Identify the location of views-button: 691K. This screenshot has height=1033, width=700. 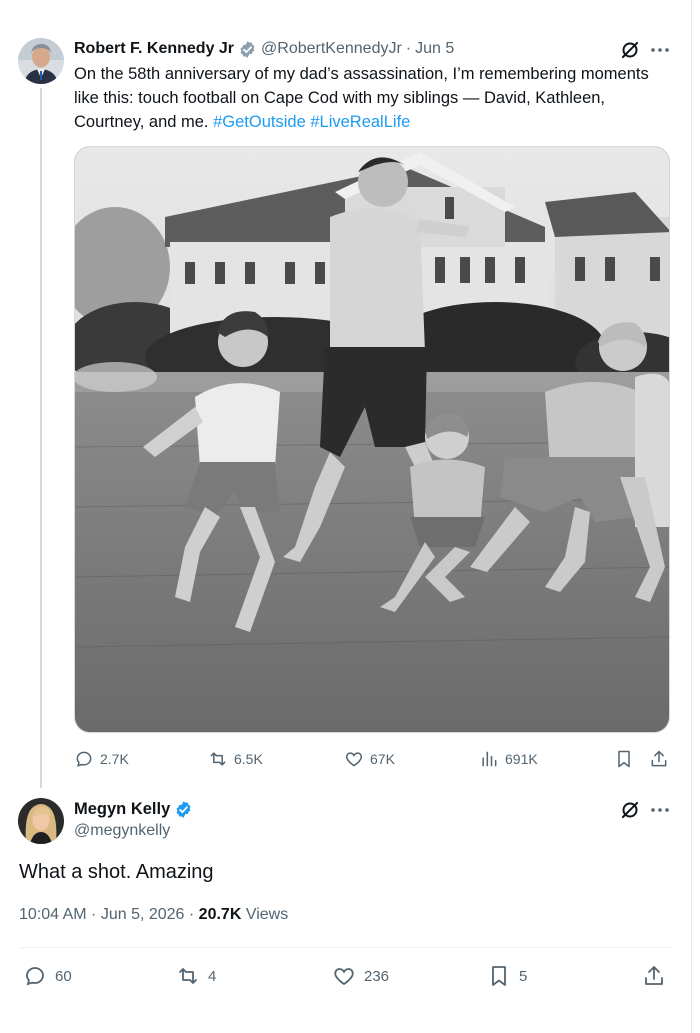
(508, 759).